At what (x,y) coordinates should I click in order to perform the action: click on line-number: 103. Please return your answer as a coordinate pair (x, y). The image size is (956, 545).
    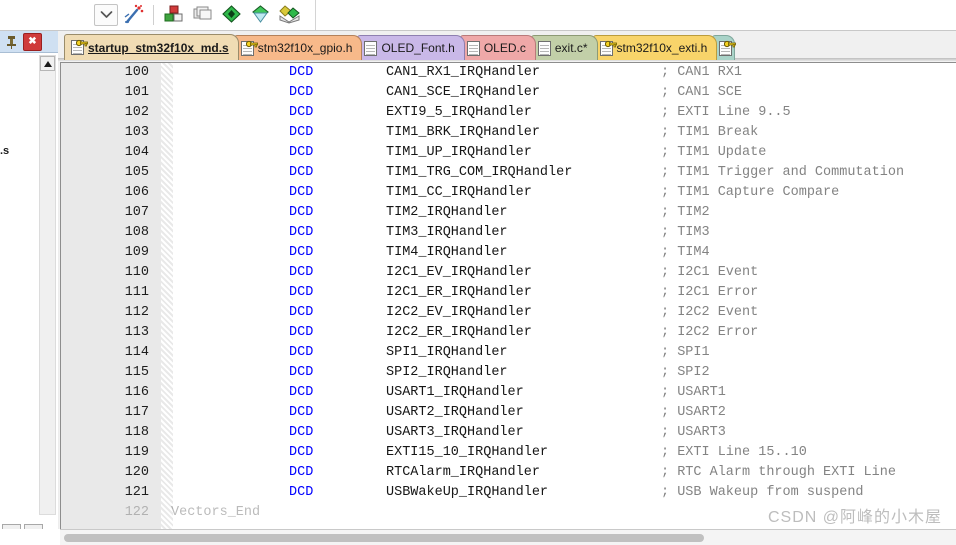
    Looking at the image, I should click on (136, 132).